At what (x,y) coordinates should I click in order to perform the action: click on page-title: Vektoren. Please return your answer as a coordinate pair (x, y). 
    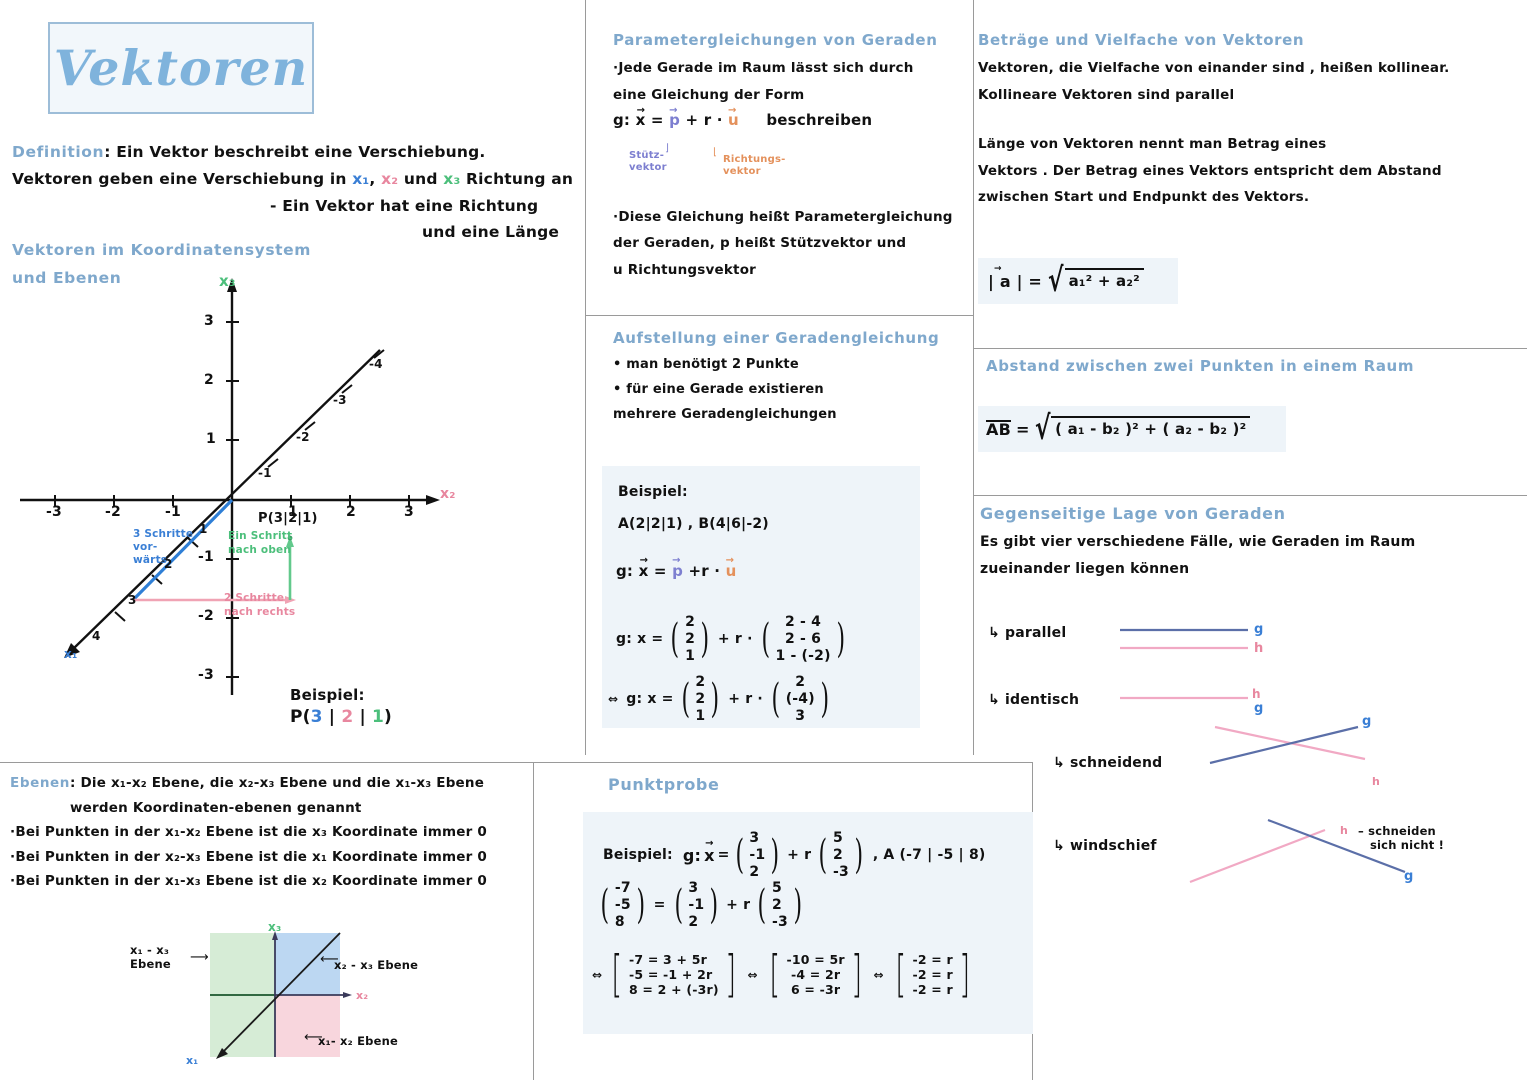
    Looking at the image, I should click on (181, 68).